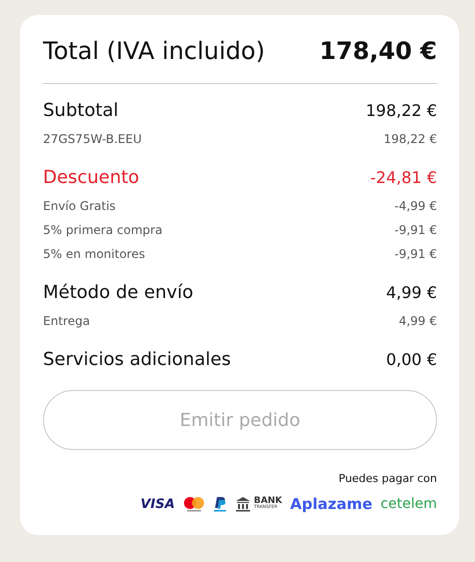  I want to click on section-amount: 0,00 €, so click(411, 359).